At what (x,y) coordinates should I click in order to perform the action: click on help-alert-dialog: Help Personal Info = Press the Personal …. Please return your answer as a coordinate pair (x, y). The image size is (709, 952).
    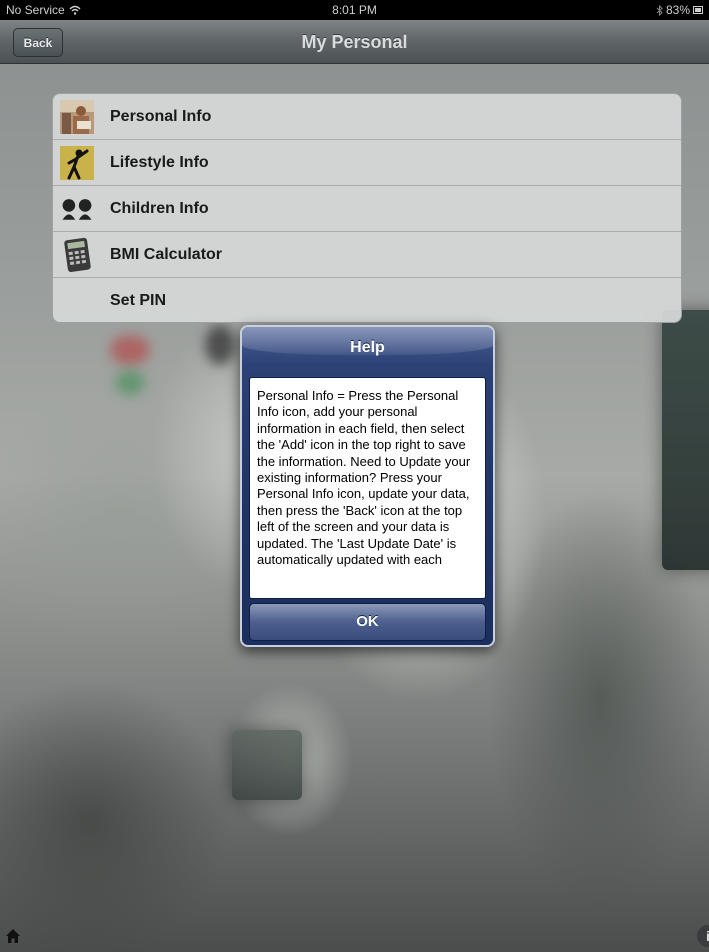
    Looking at the image, I should click on (367, 486).